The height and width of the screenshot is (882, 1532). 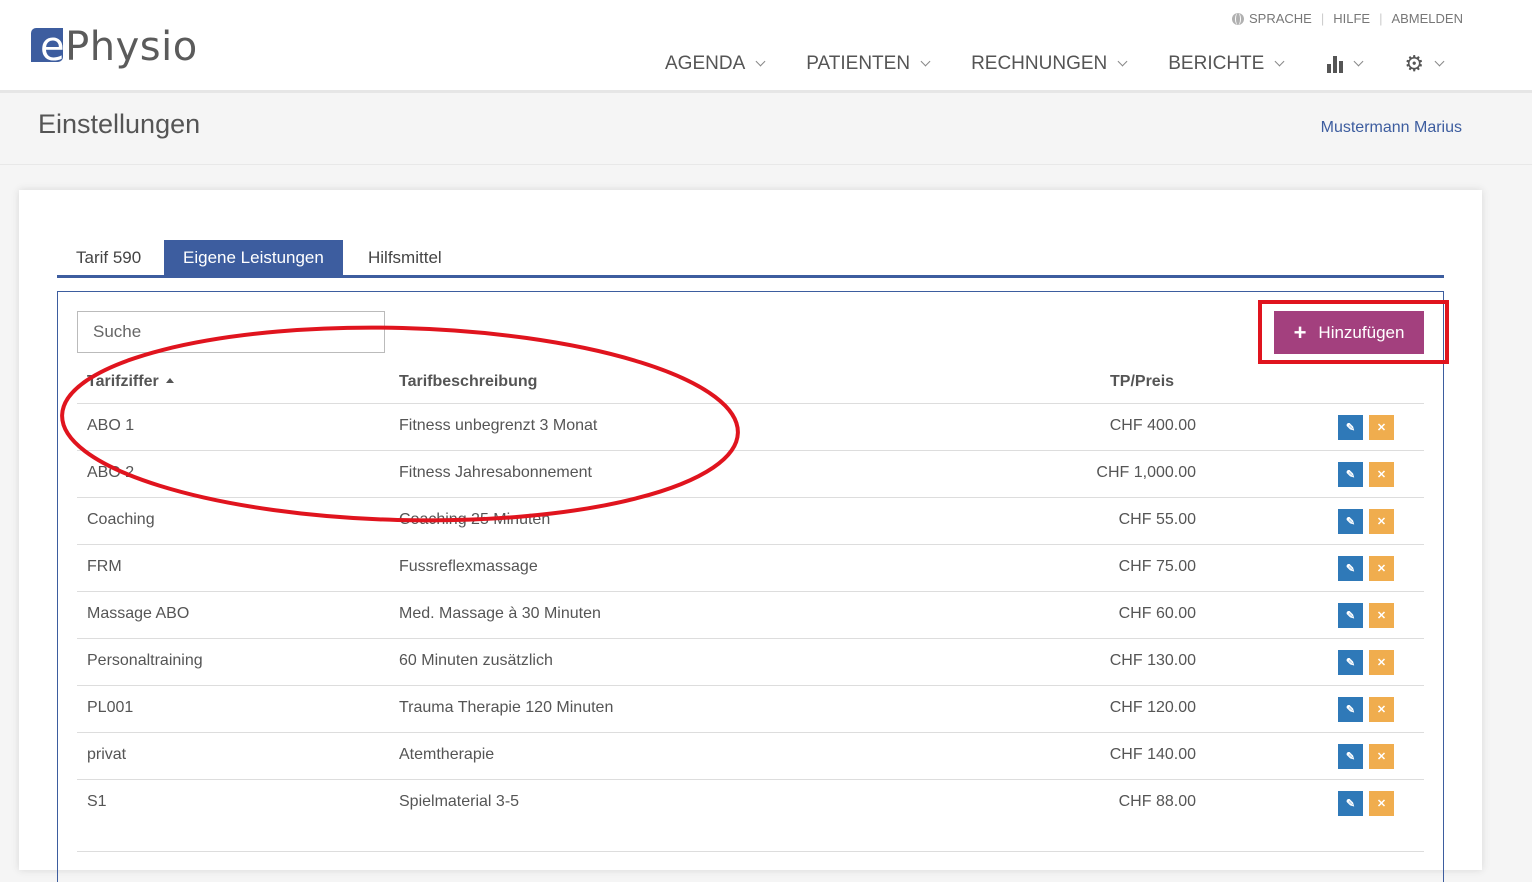 I want to click on column-header-price: TP/Preis, so click(x=1142, y=382).